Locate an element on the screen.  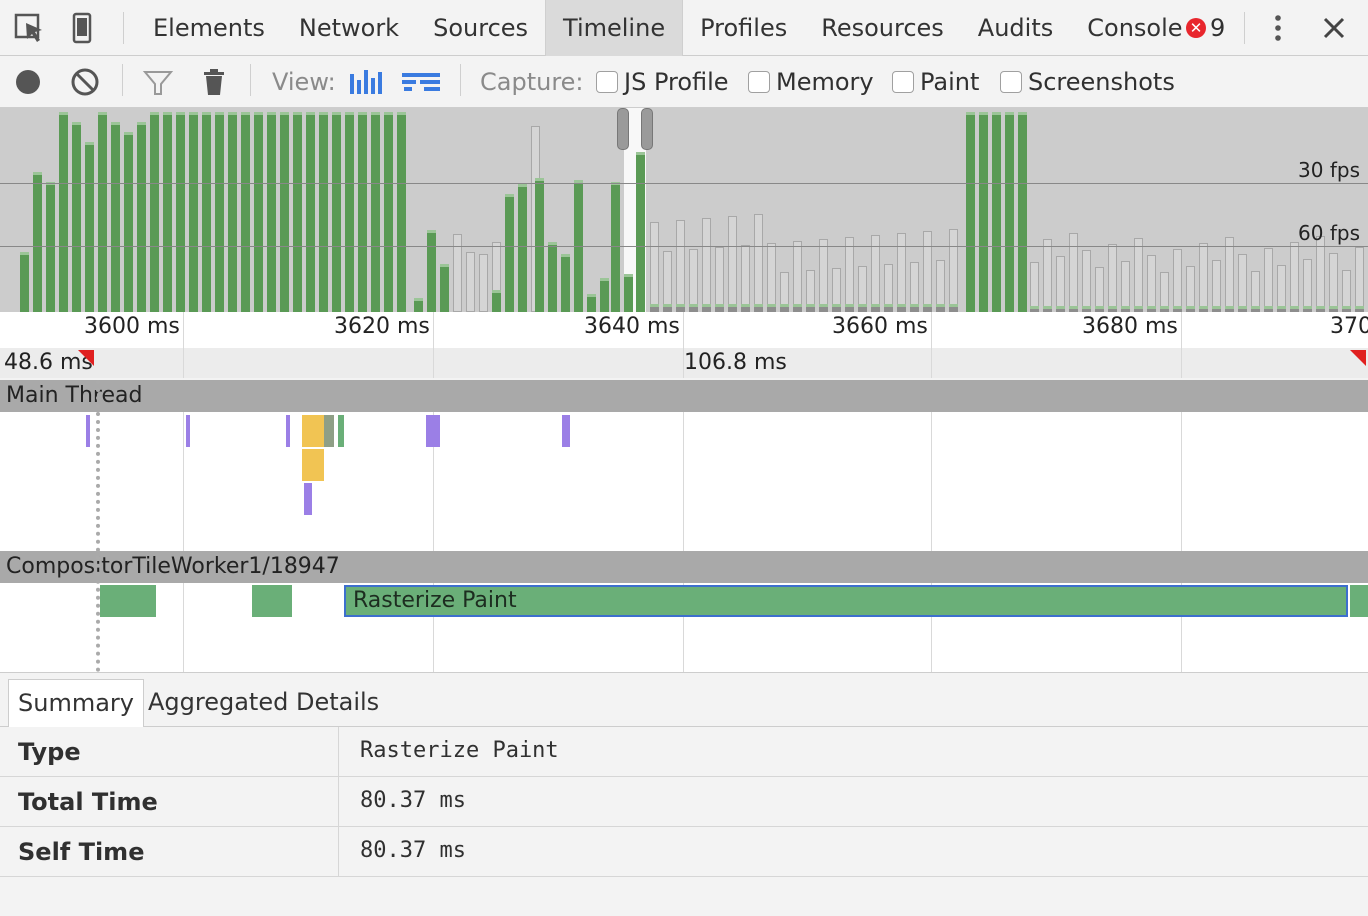
right-window-handle is located at coordinates (647, 129).